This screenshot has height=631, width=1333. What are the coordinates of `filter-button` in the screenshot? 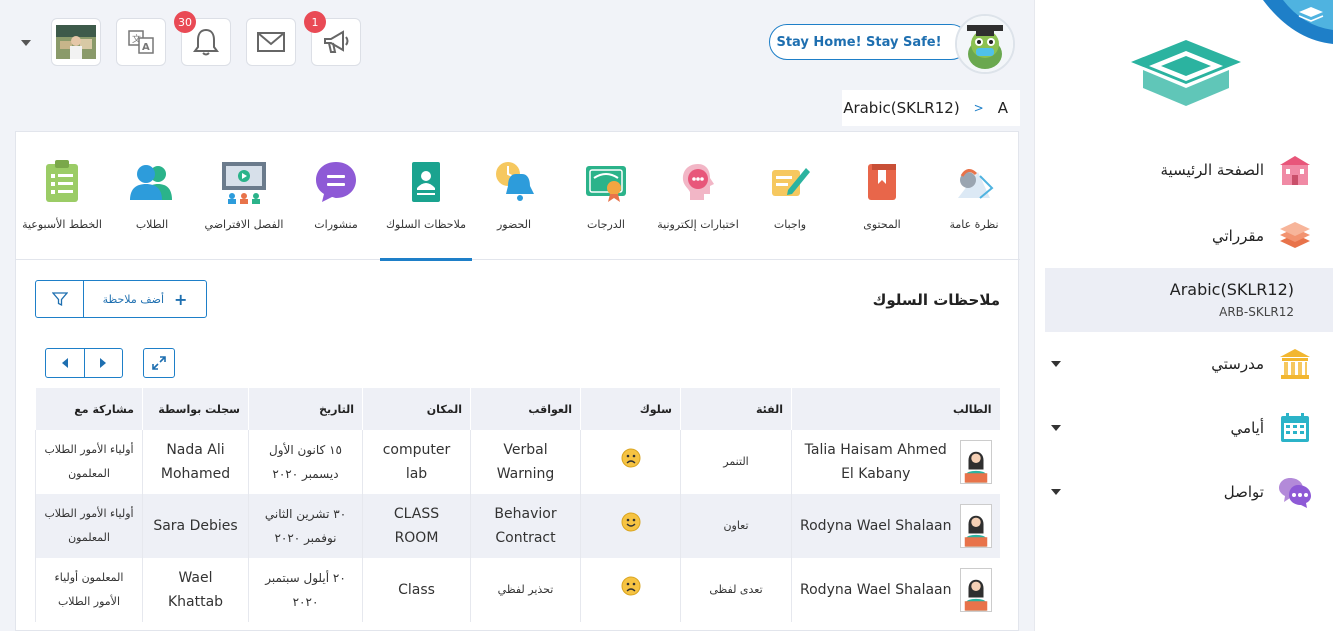 It's located at (60, 299).